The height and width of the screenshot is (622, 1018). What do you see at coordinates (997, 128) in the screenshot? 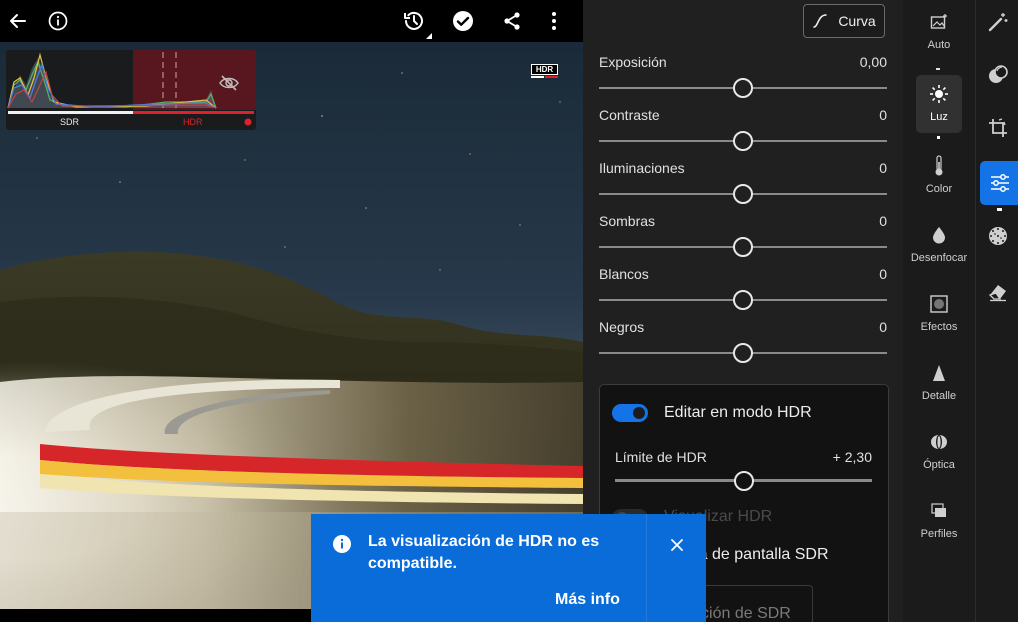
I see `crop-icon` at bounding box center [997, 128].